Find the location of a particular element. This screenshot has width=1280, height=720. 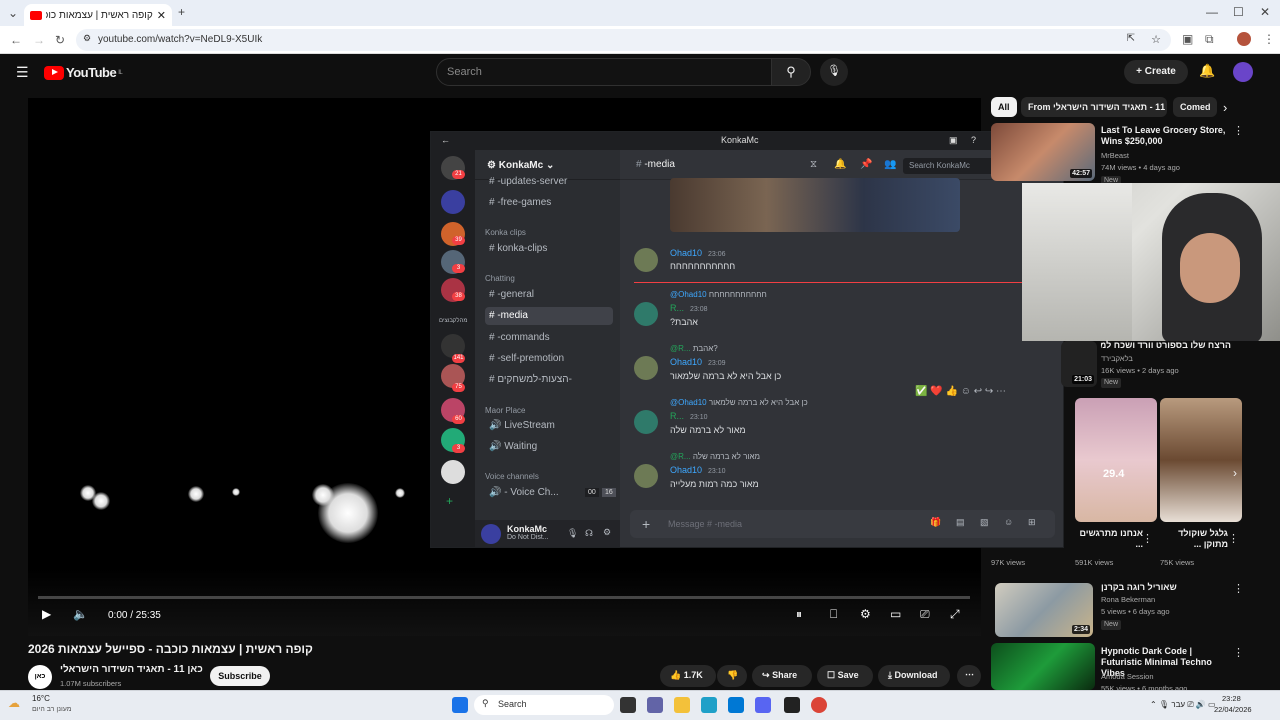

attach-plus-icon: + is located at coordinates (646, 524).